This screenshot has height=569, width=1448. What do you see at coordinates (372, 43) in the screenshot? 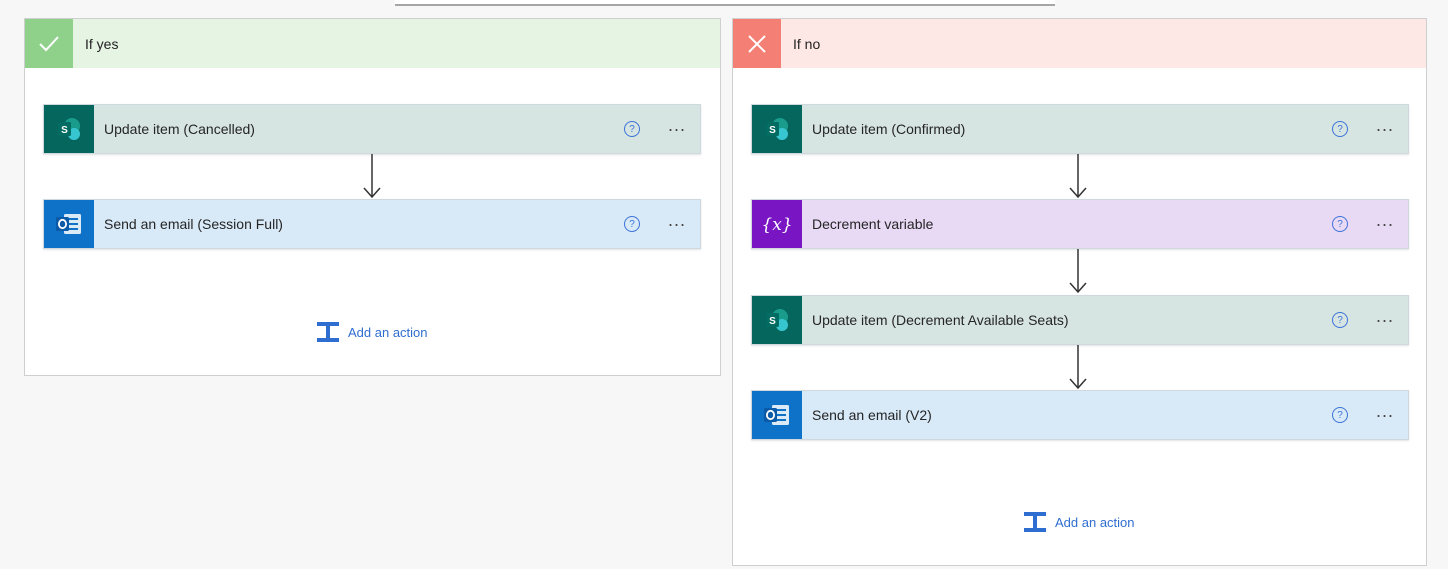
I see `branch-header-yes: If yes` at bounding box center [372, 43].